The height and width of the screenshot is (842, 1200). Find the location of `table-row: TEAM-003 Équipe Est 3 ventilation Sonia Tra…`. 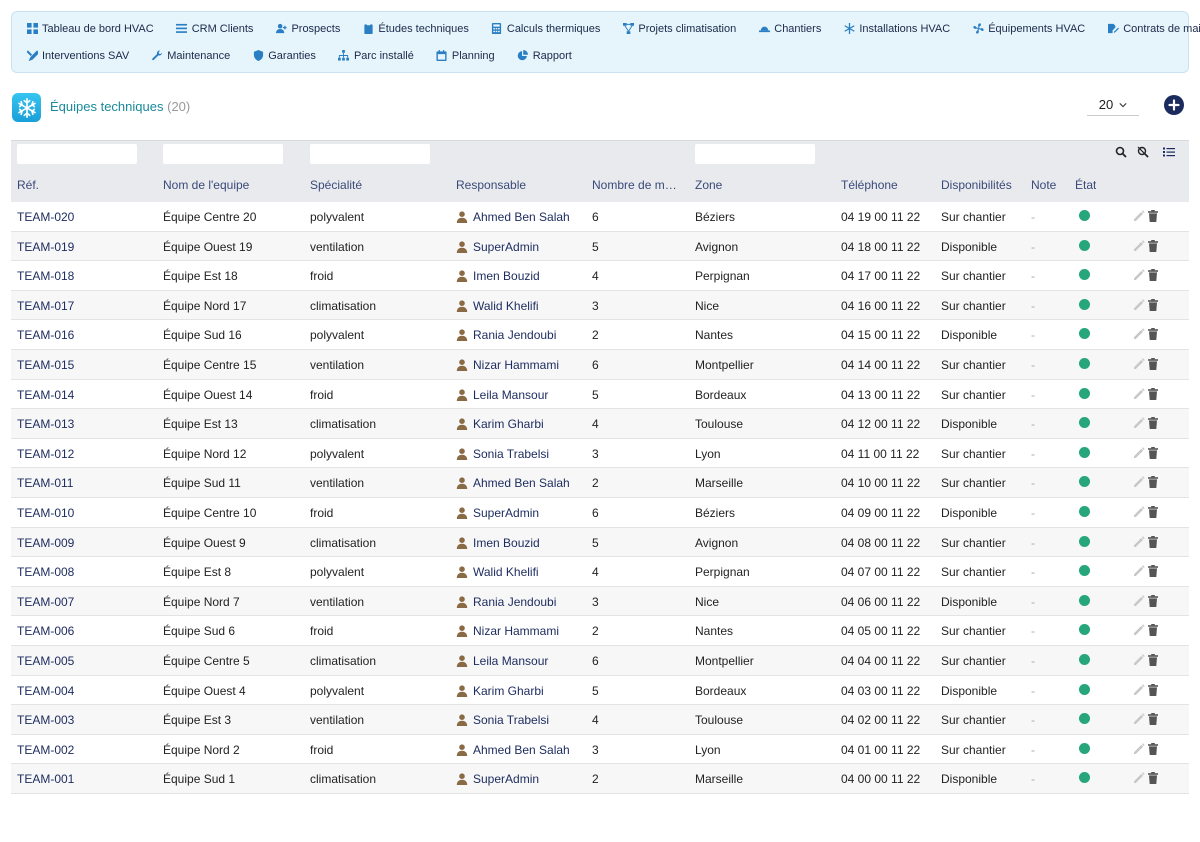

table-row: TEAM-003 Équipe Est 3 ventilation Sonia Tra… is located at coordinates (600, 720).